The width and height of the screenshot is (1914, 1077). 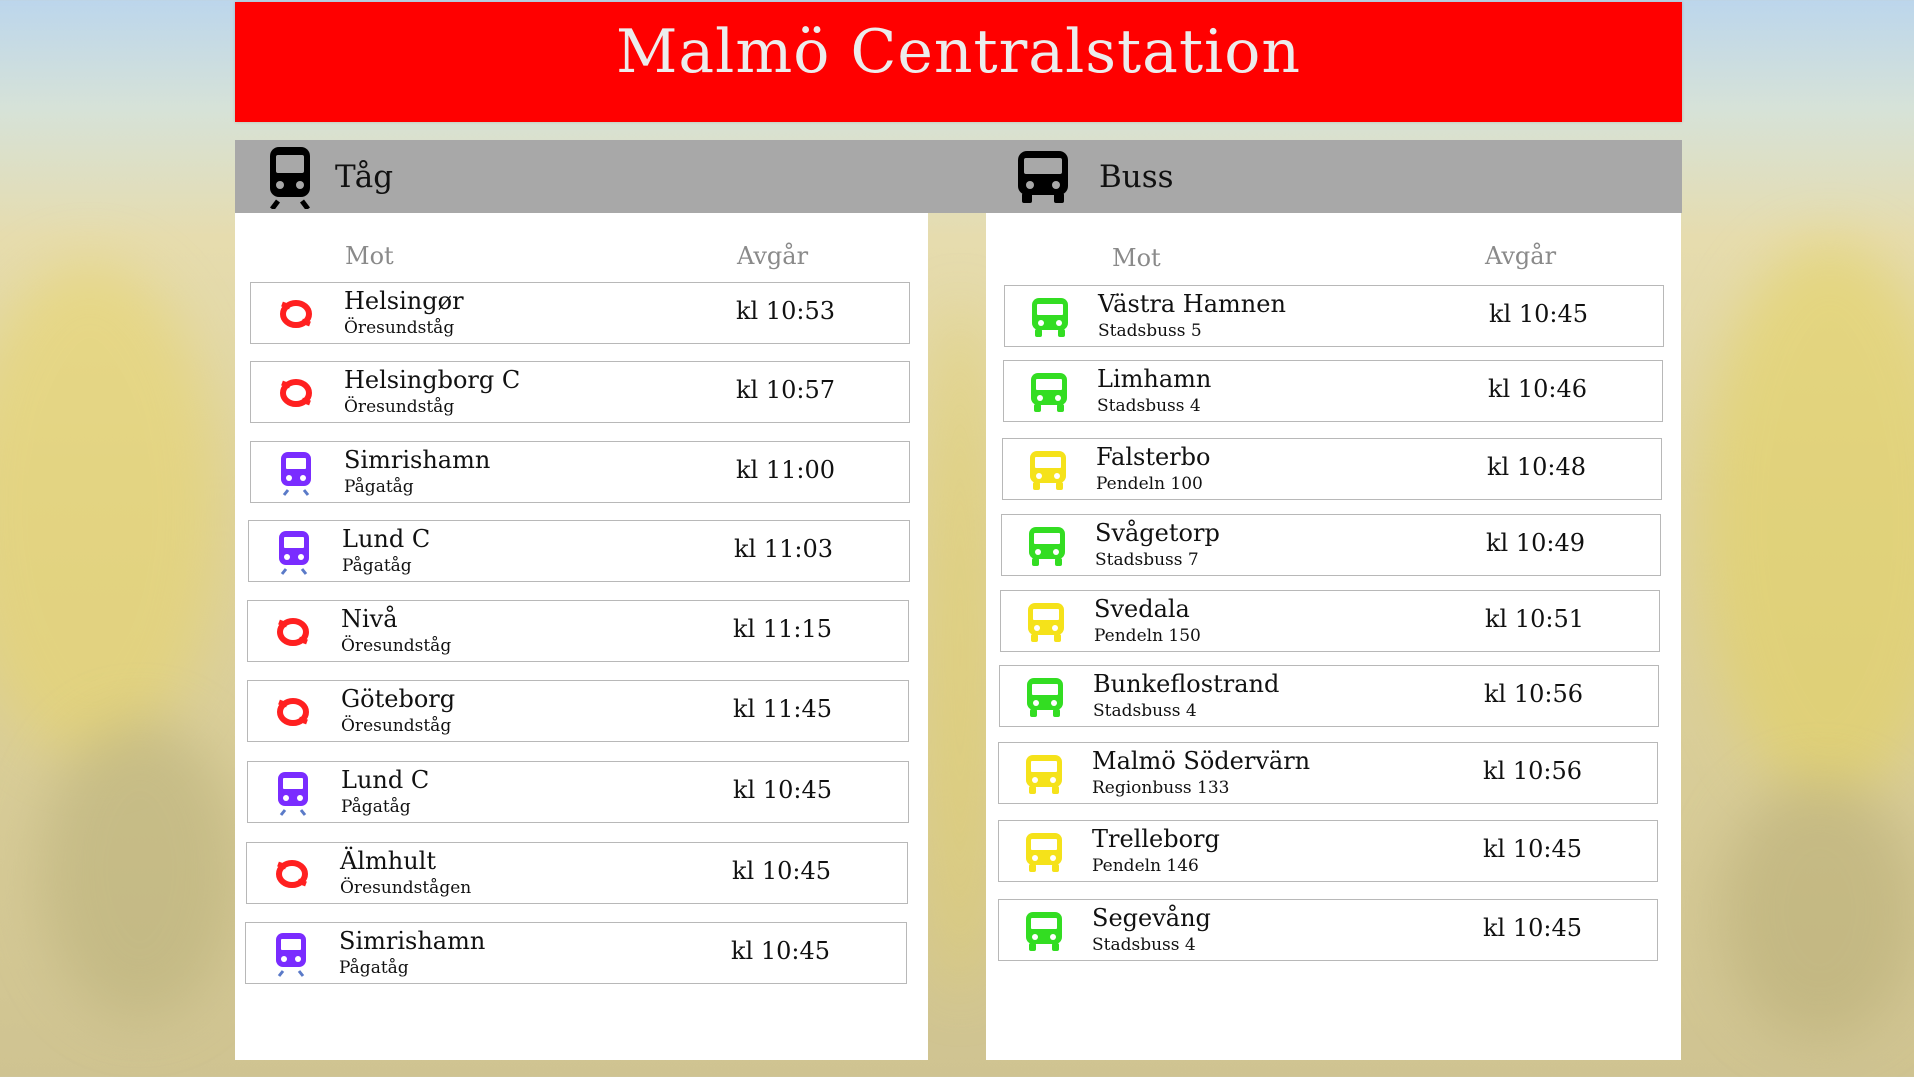 I want to click on bus-departure-row: Malmö Södervärn Regionbuss 133 kl 10:56, so click(x=1328, y=773).